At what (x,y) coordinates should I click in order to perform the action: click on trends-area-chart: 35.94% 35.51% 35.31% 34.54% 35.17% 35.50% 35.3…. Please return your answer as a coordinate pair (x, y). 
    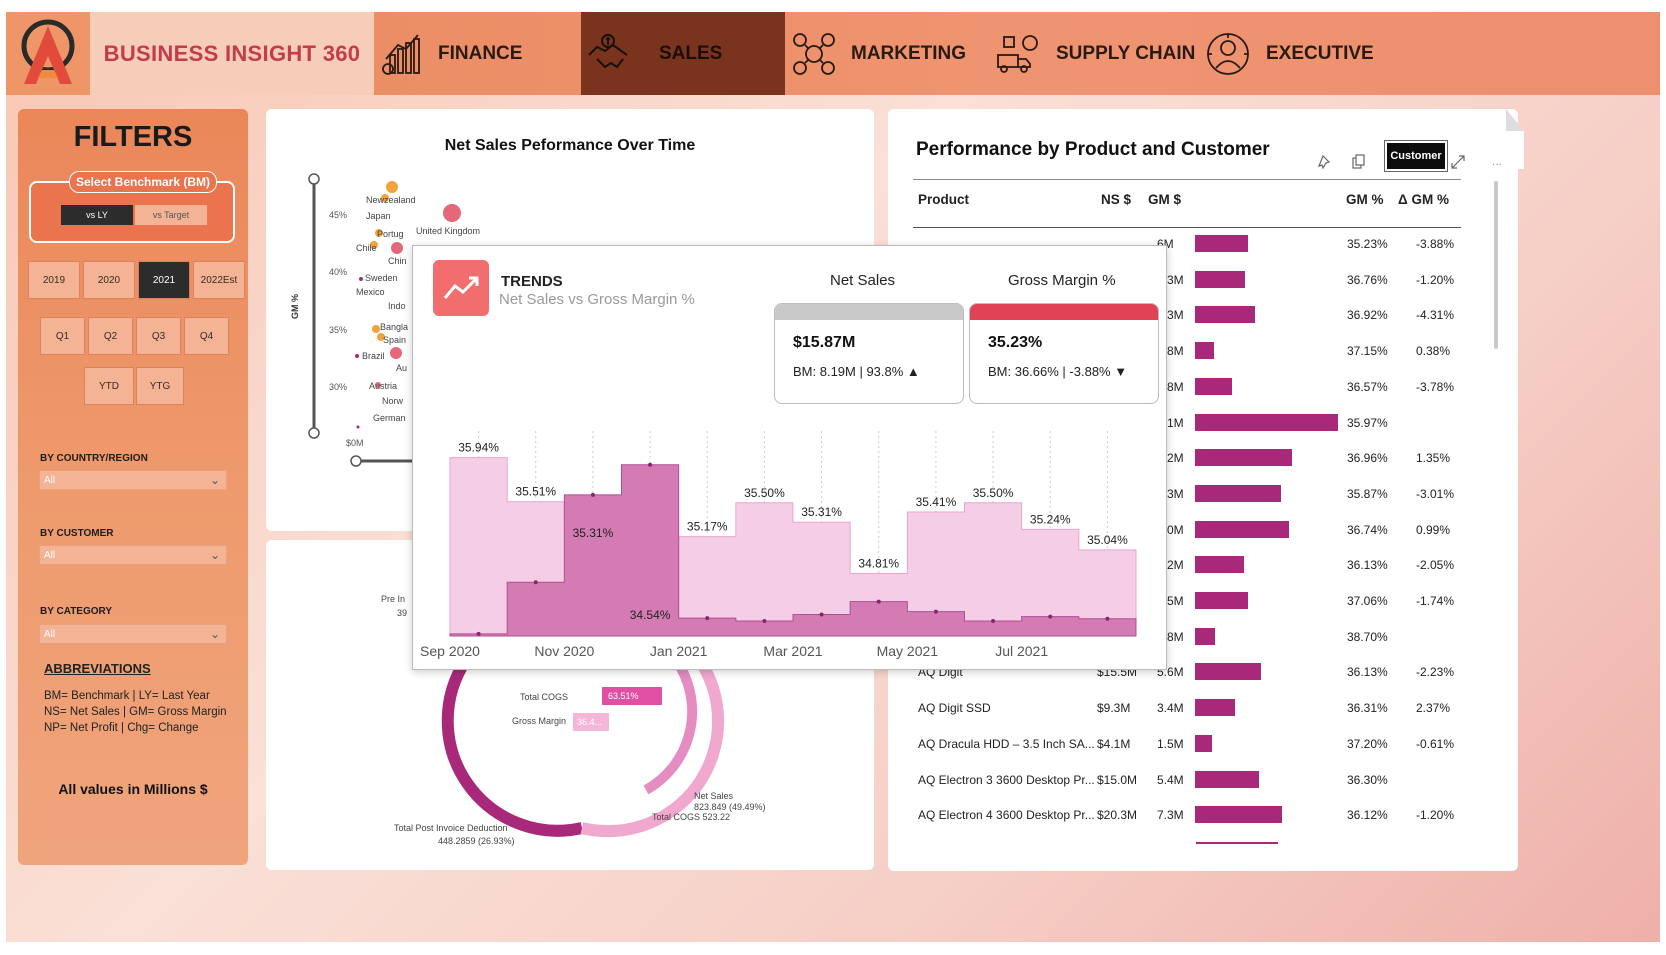
    Looking at the image, I should click on (778, 545).